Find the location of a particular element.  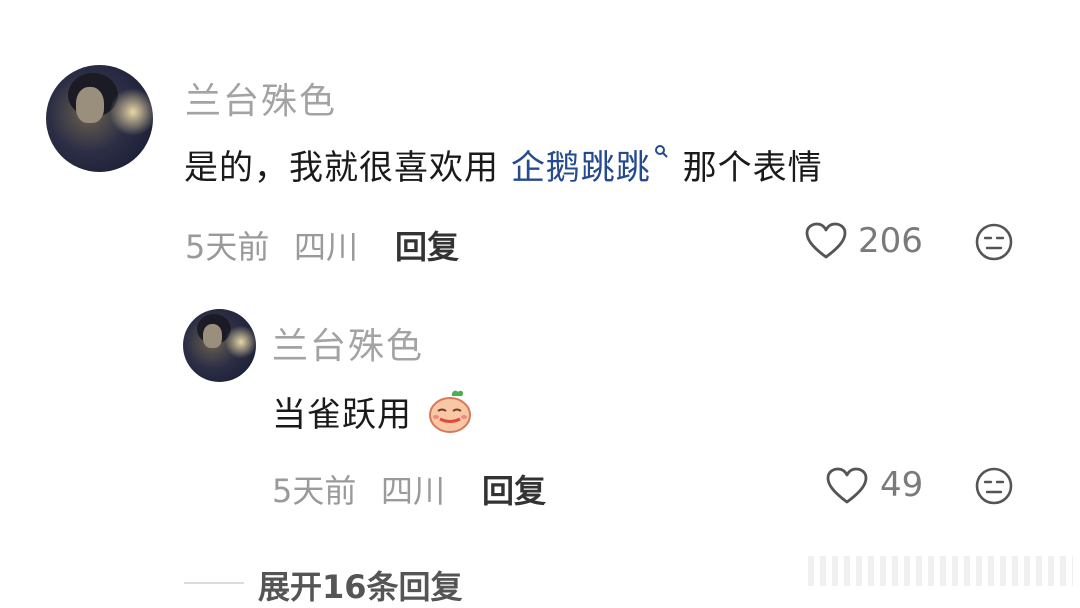

comment-location: 四川 is located at coordinates (326, 247).